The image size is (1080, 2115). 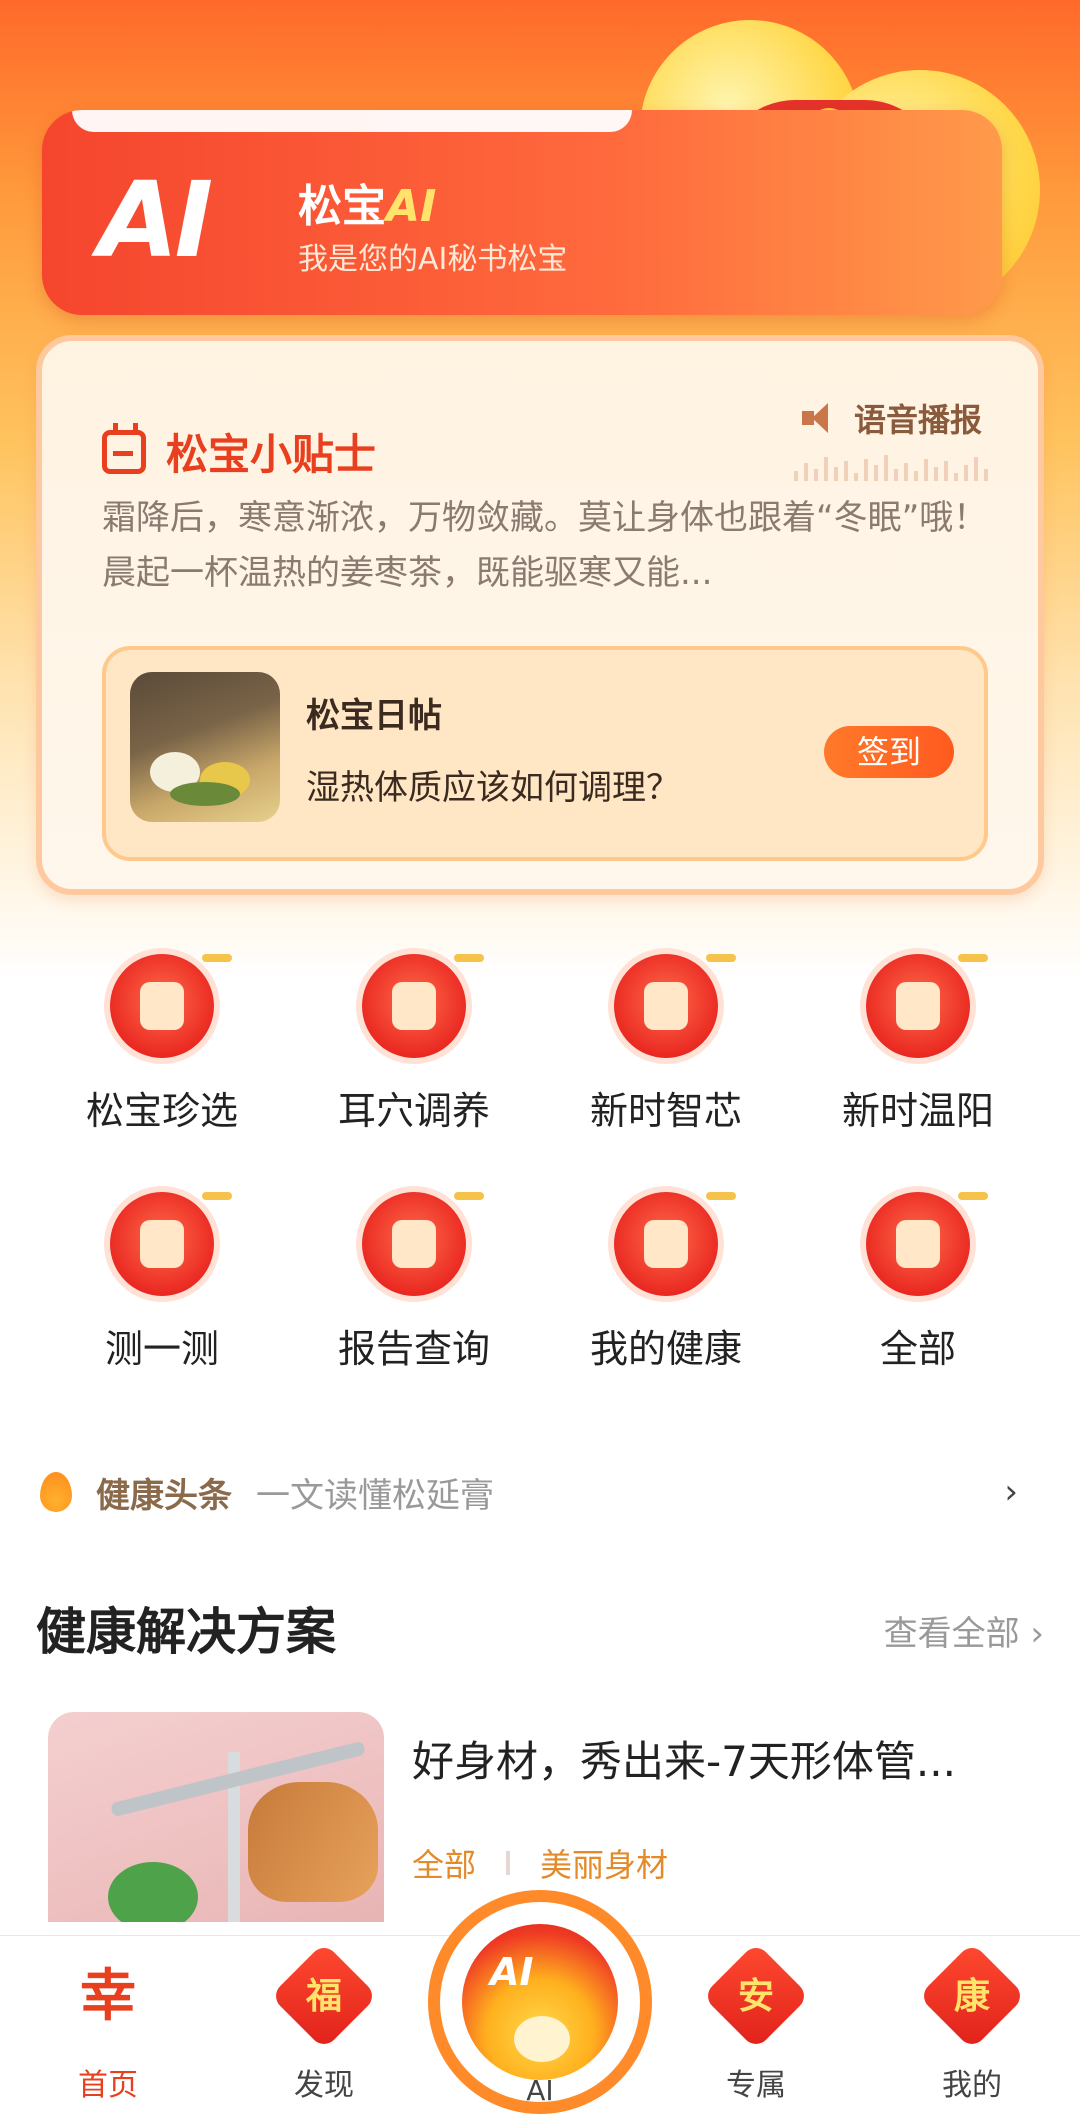 I want to click on profile-icon: 康, so click(x=972, y=1996).